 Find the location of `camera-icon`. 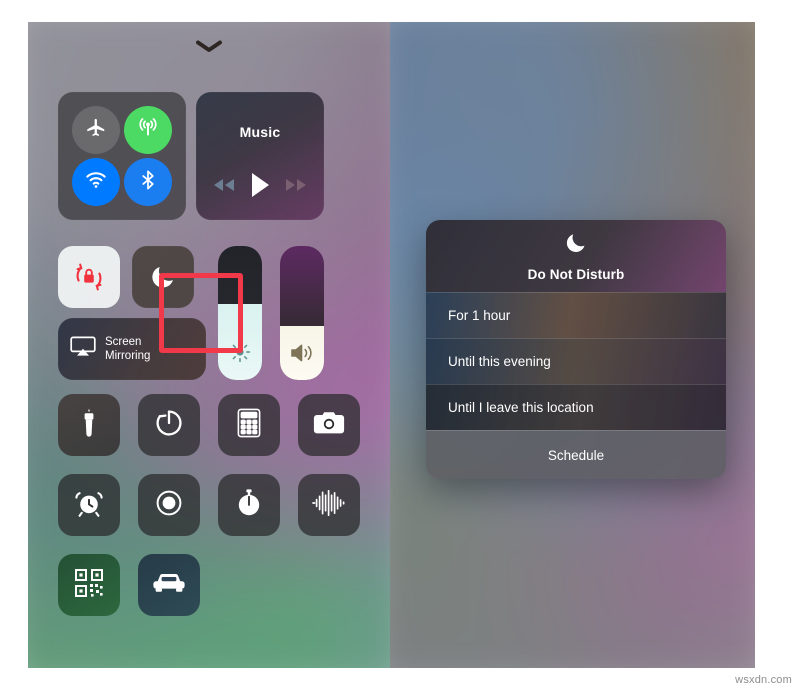

camera-icon is located at coordinates (329, 425).